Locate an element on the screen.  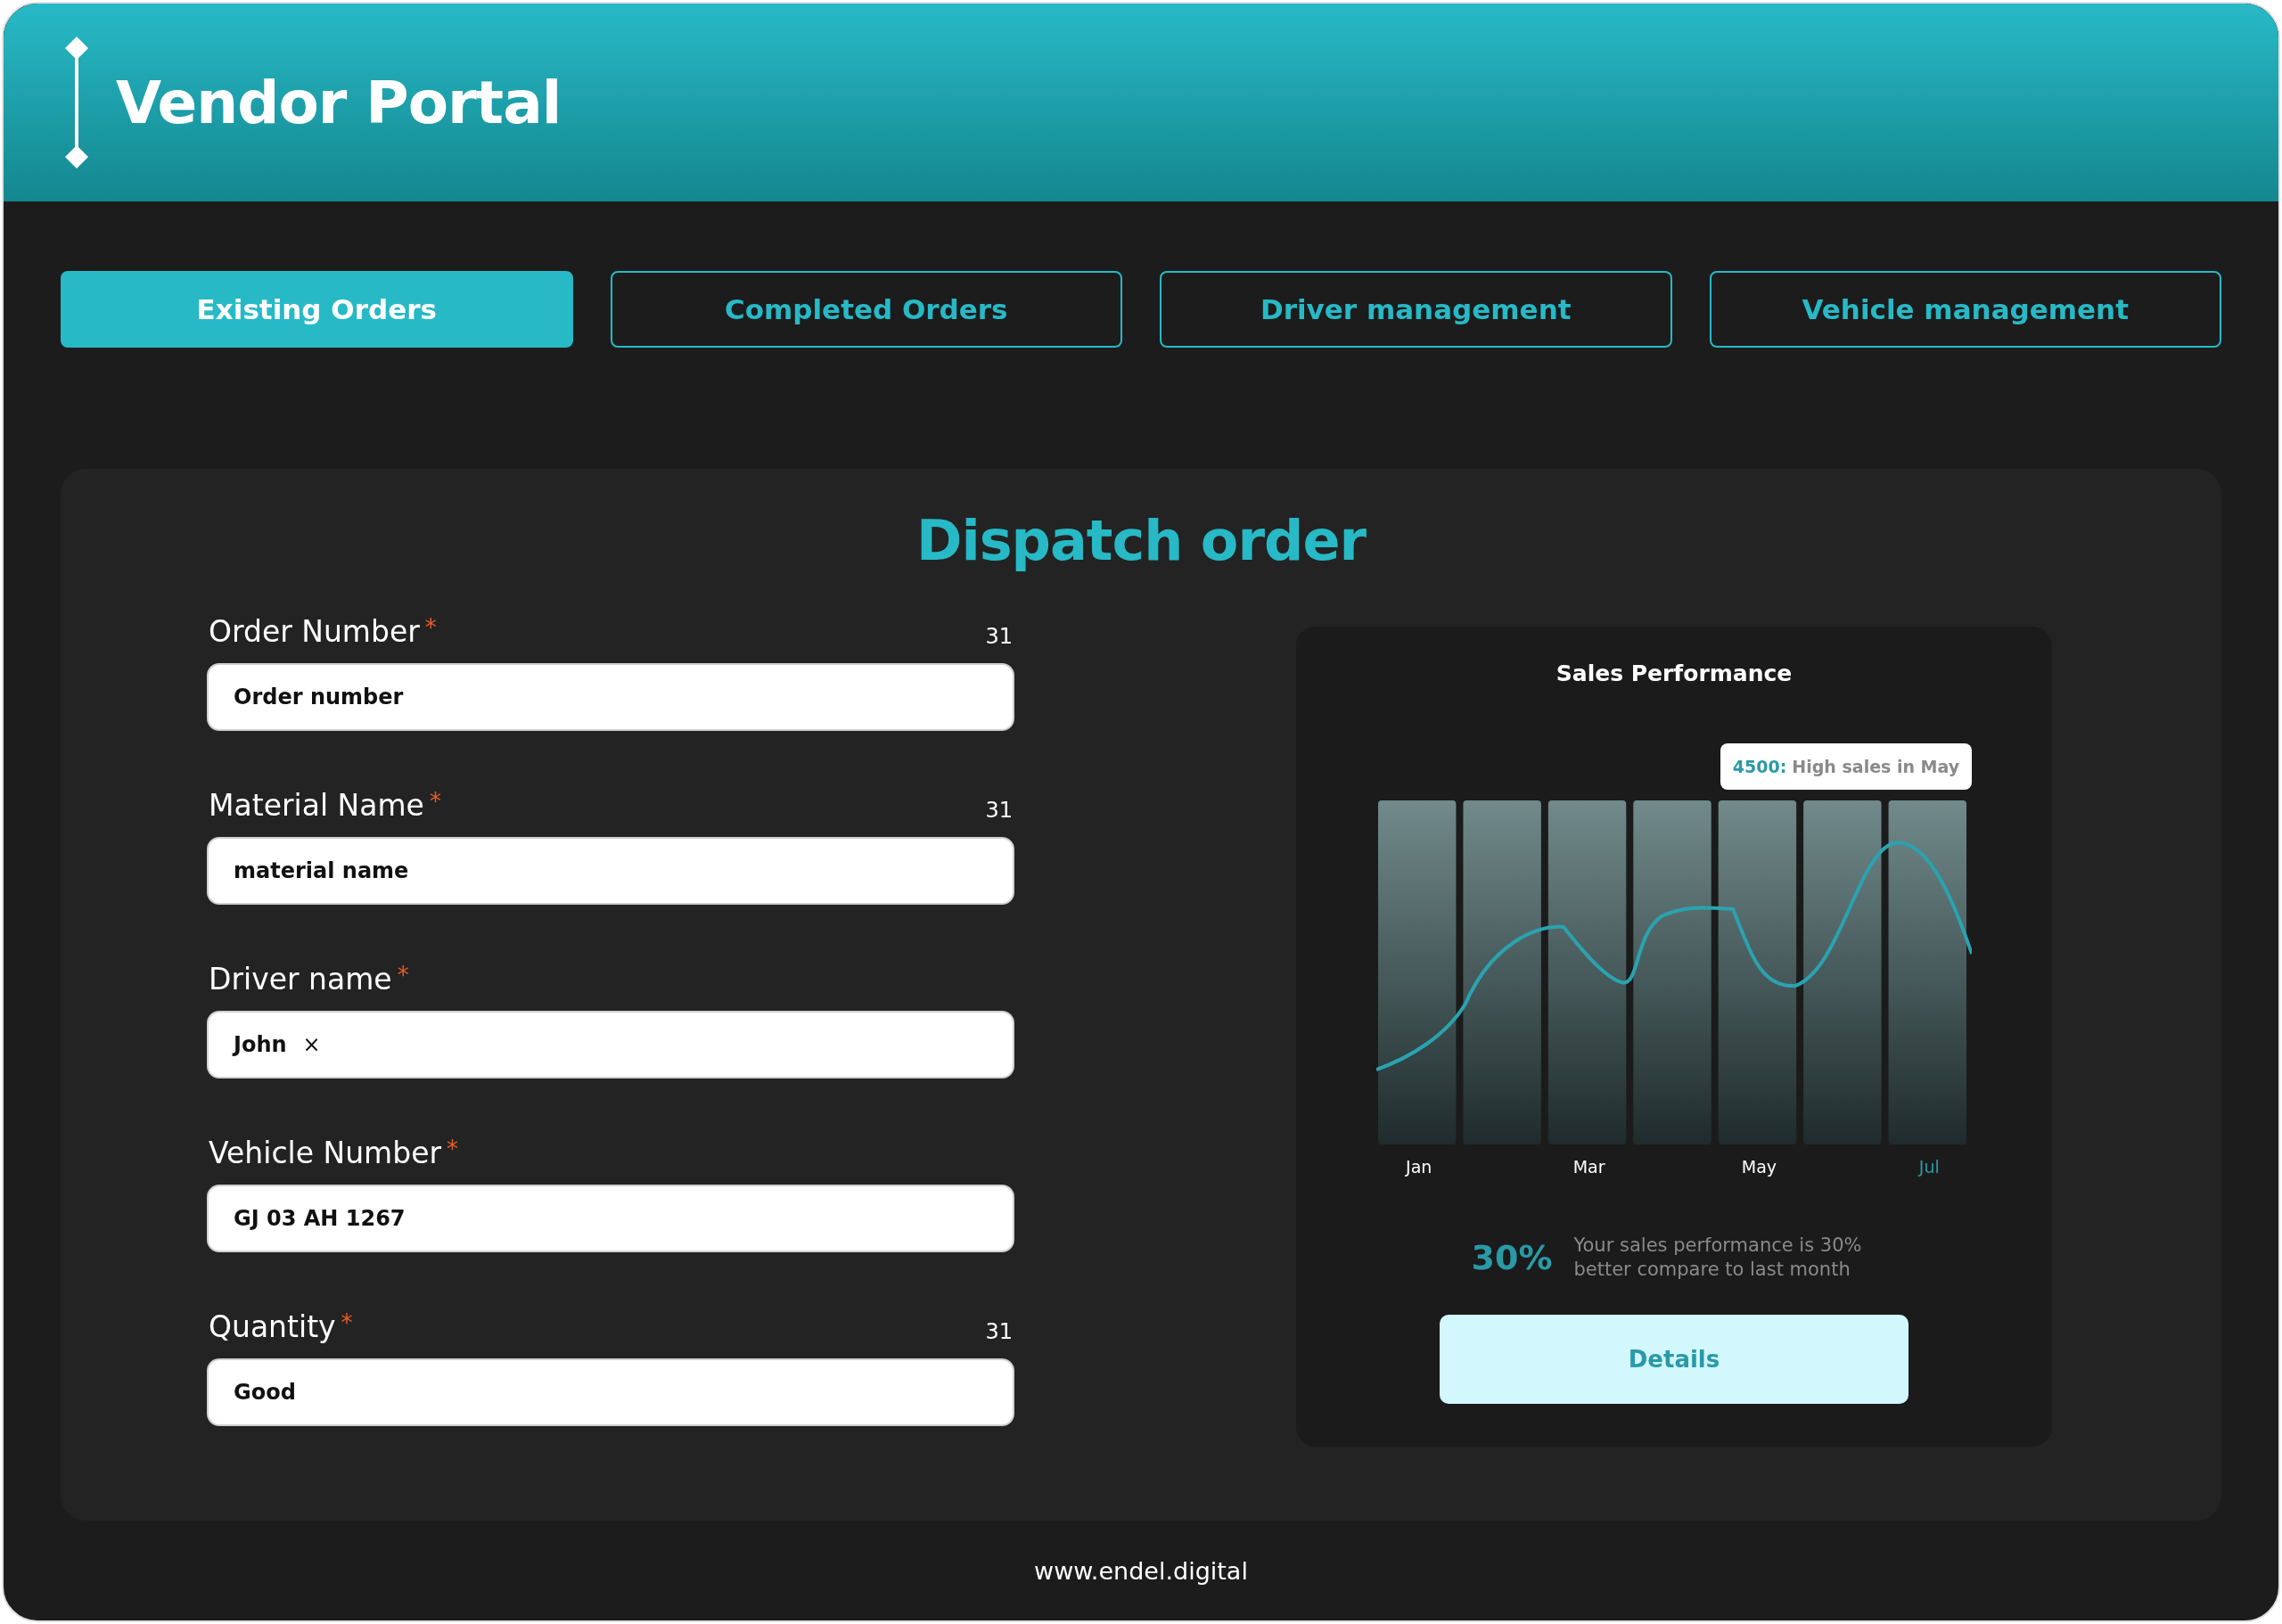
nav-tab: Completed Orders is located at coordinates (866, 309).